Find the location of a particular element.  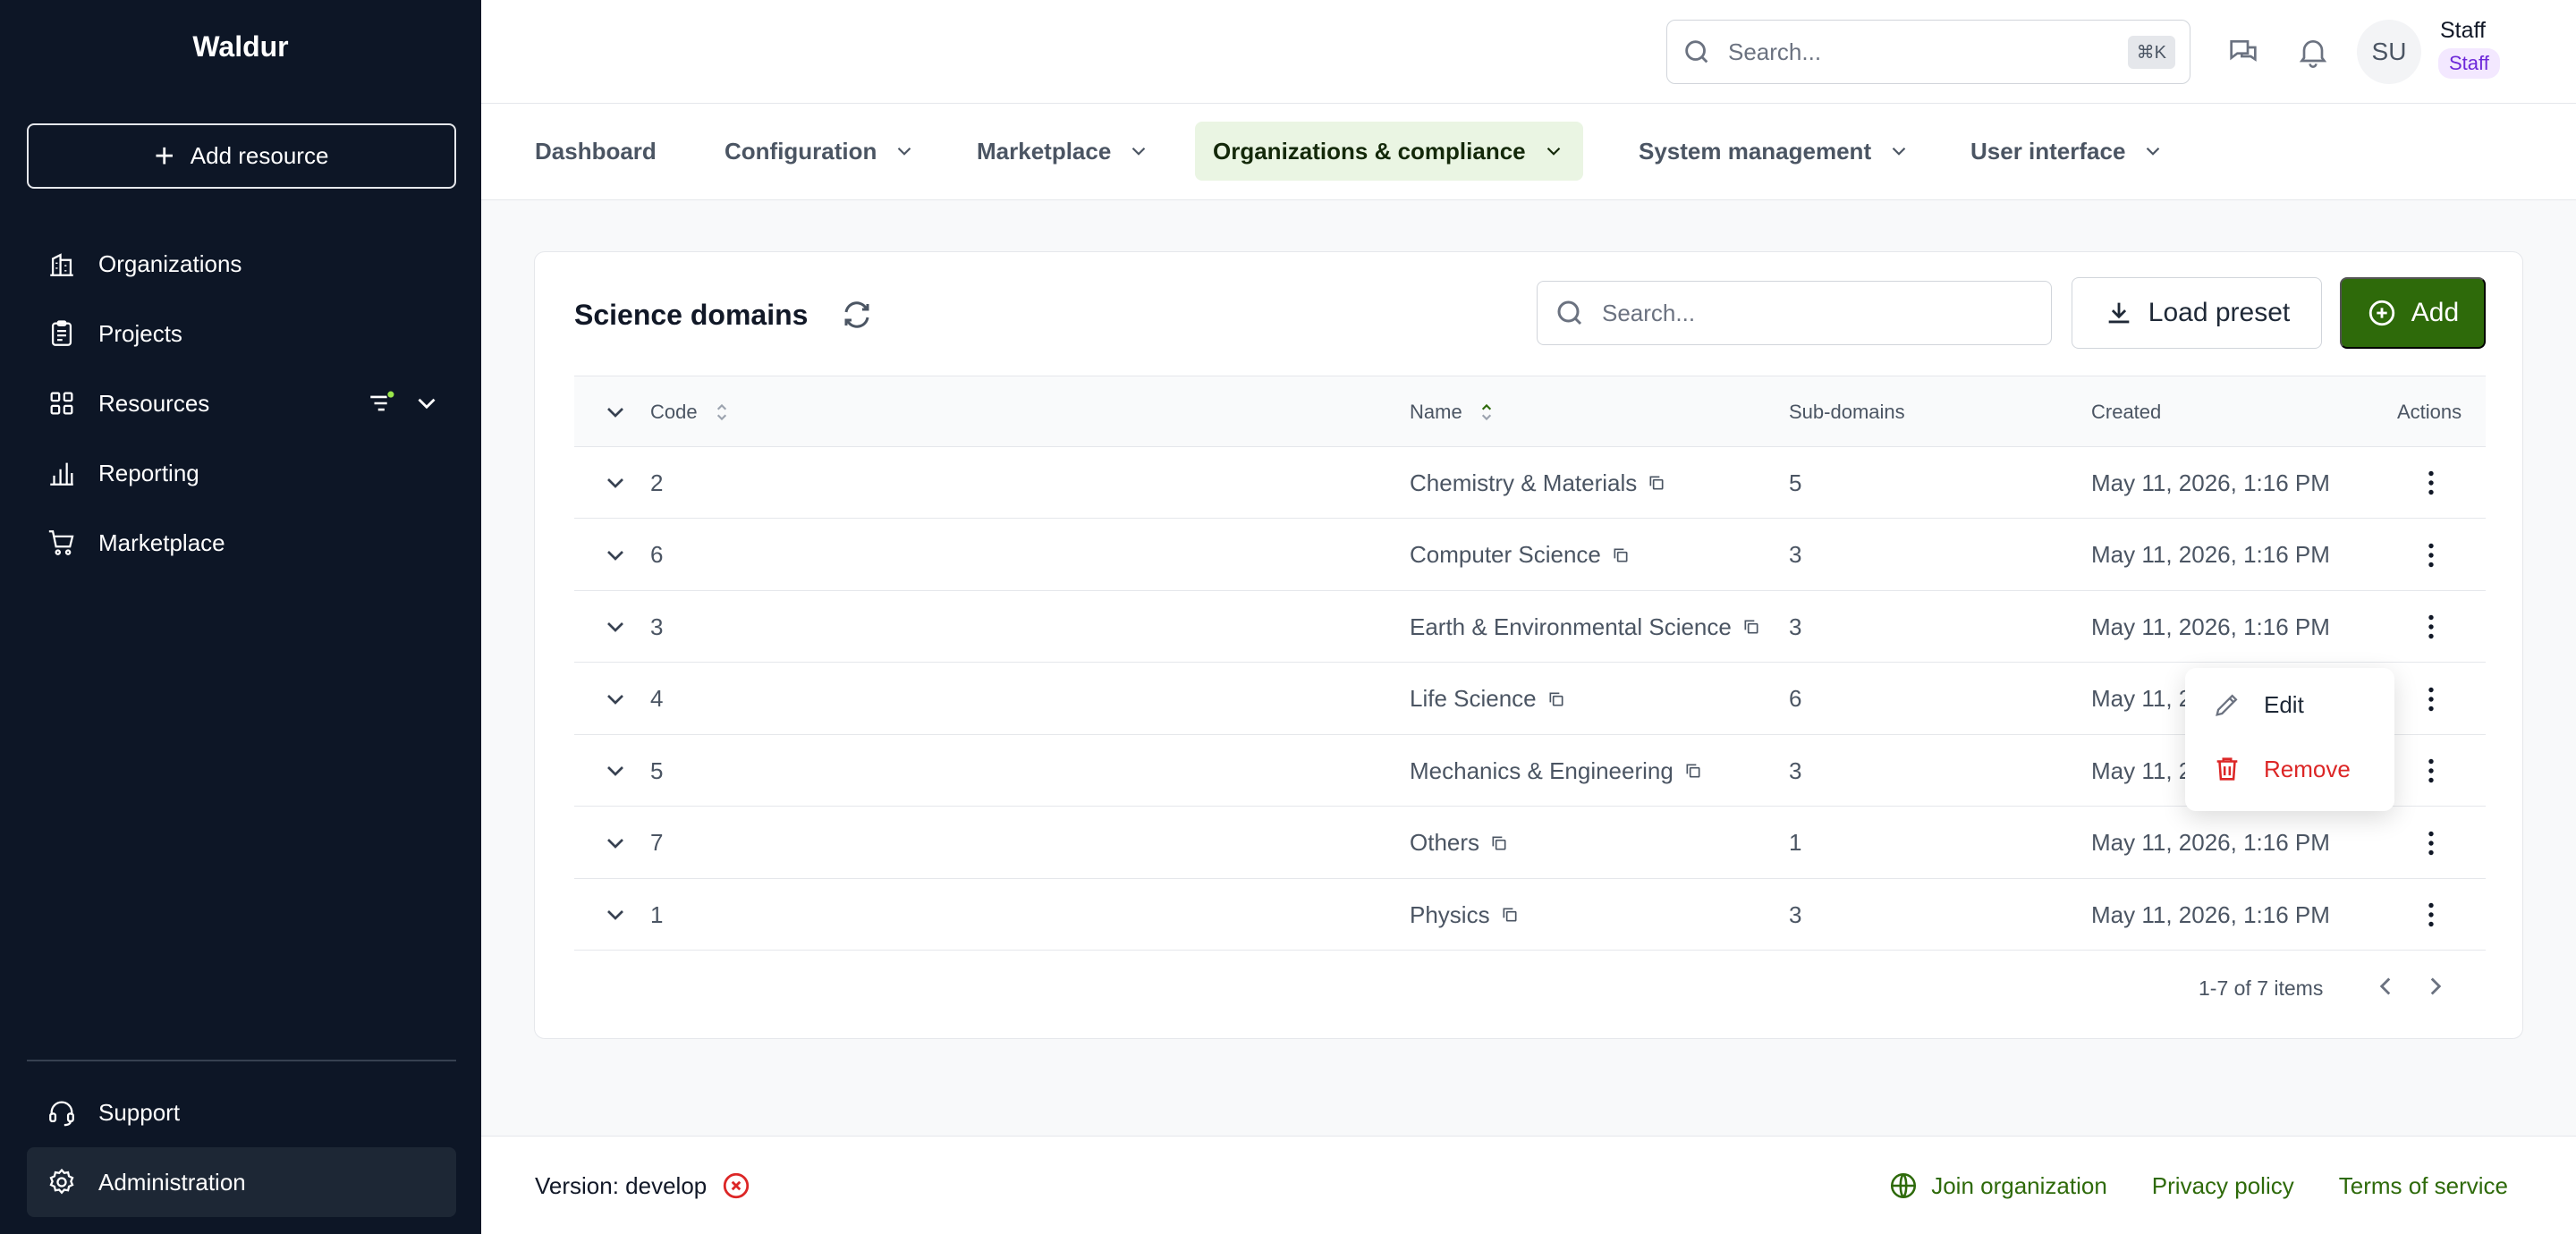

page-title: Science domains is located at coordinates (691, 315).